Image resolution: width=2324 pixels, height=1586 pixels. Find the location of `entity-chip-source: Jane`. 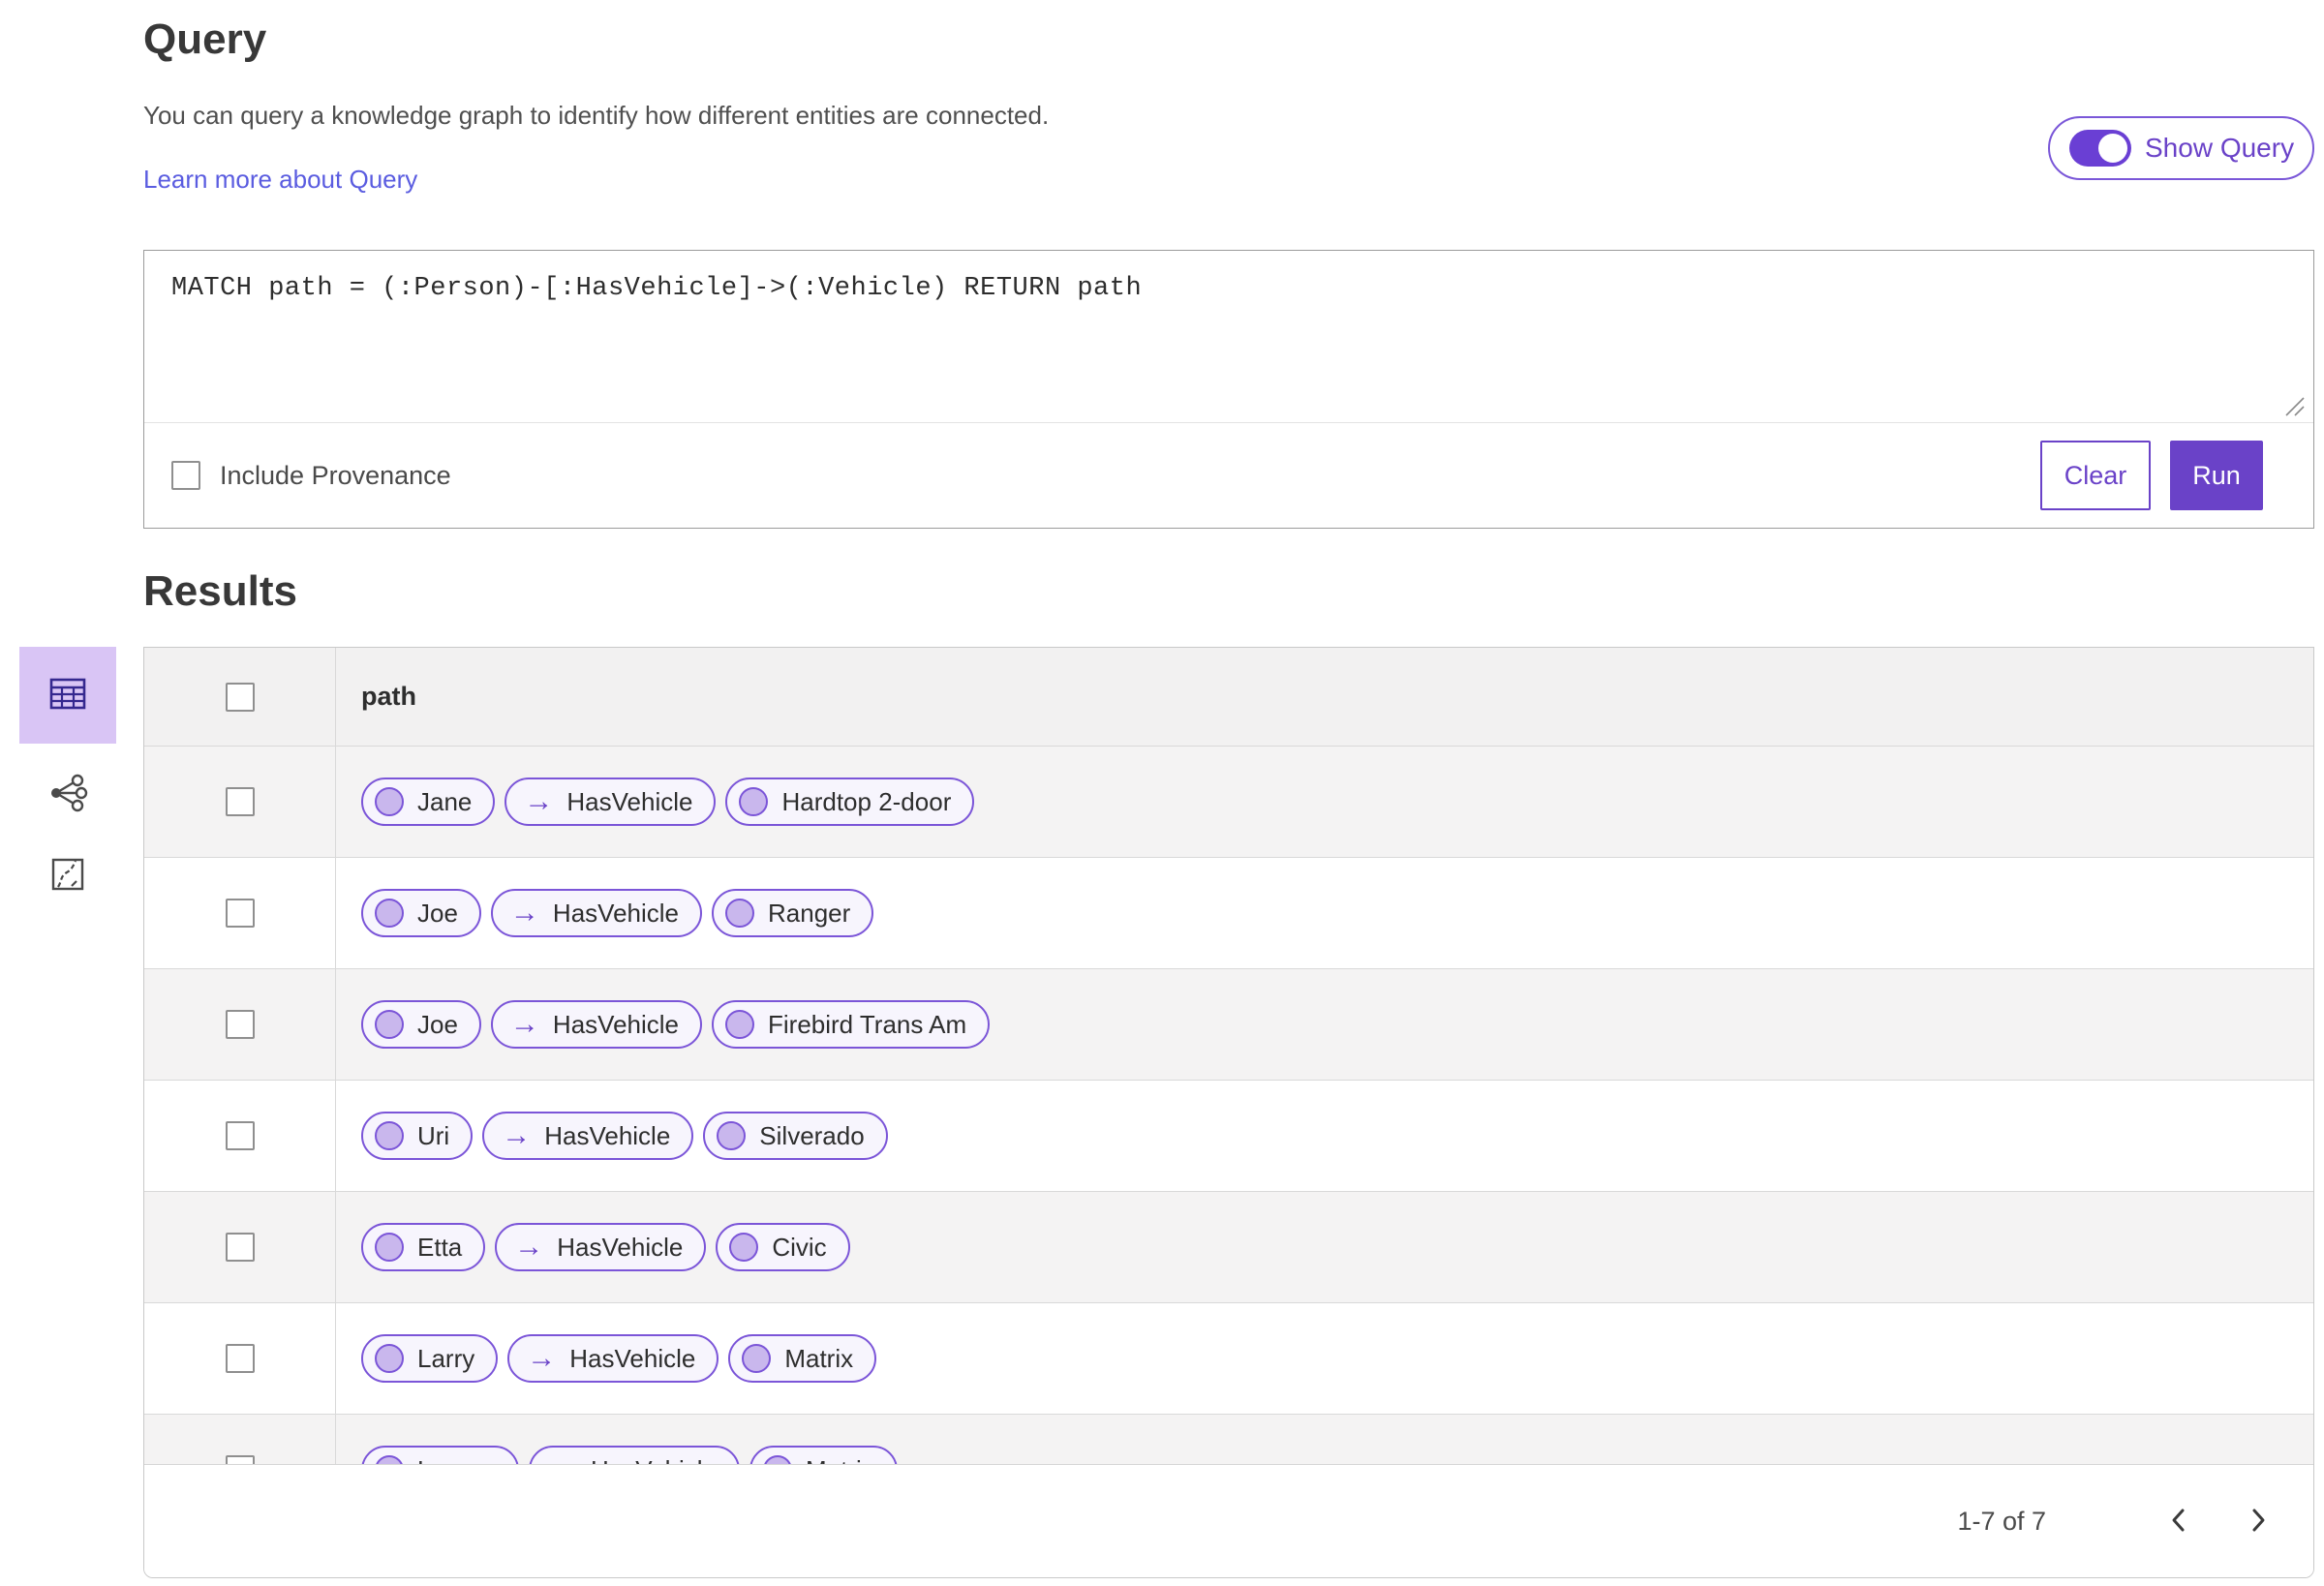

entity-chip-source: Jane is located at coordinates (428, 802).